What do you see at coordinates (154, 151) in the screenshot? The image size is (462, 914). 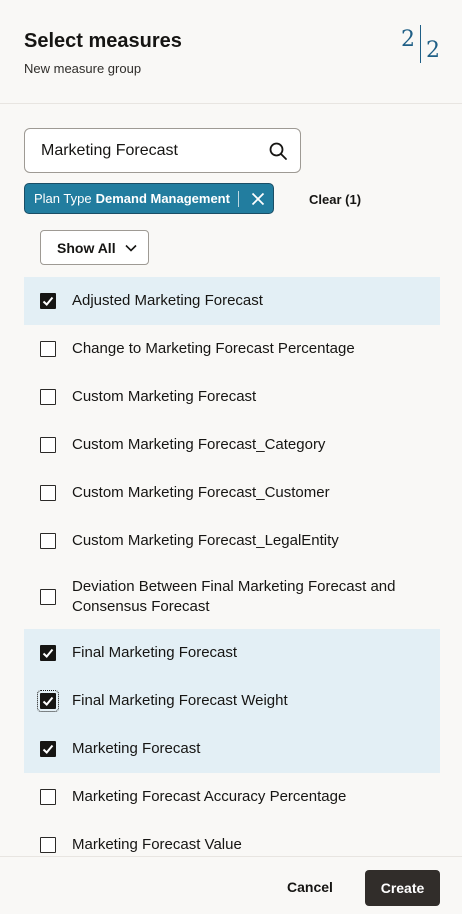 I see `search-input-value: Marketing Forecast` at bounding box center [154, 151].